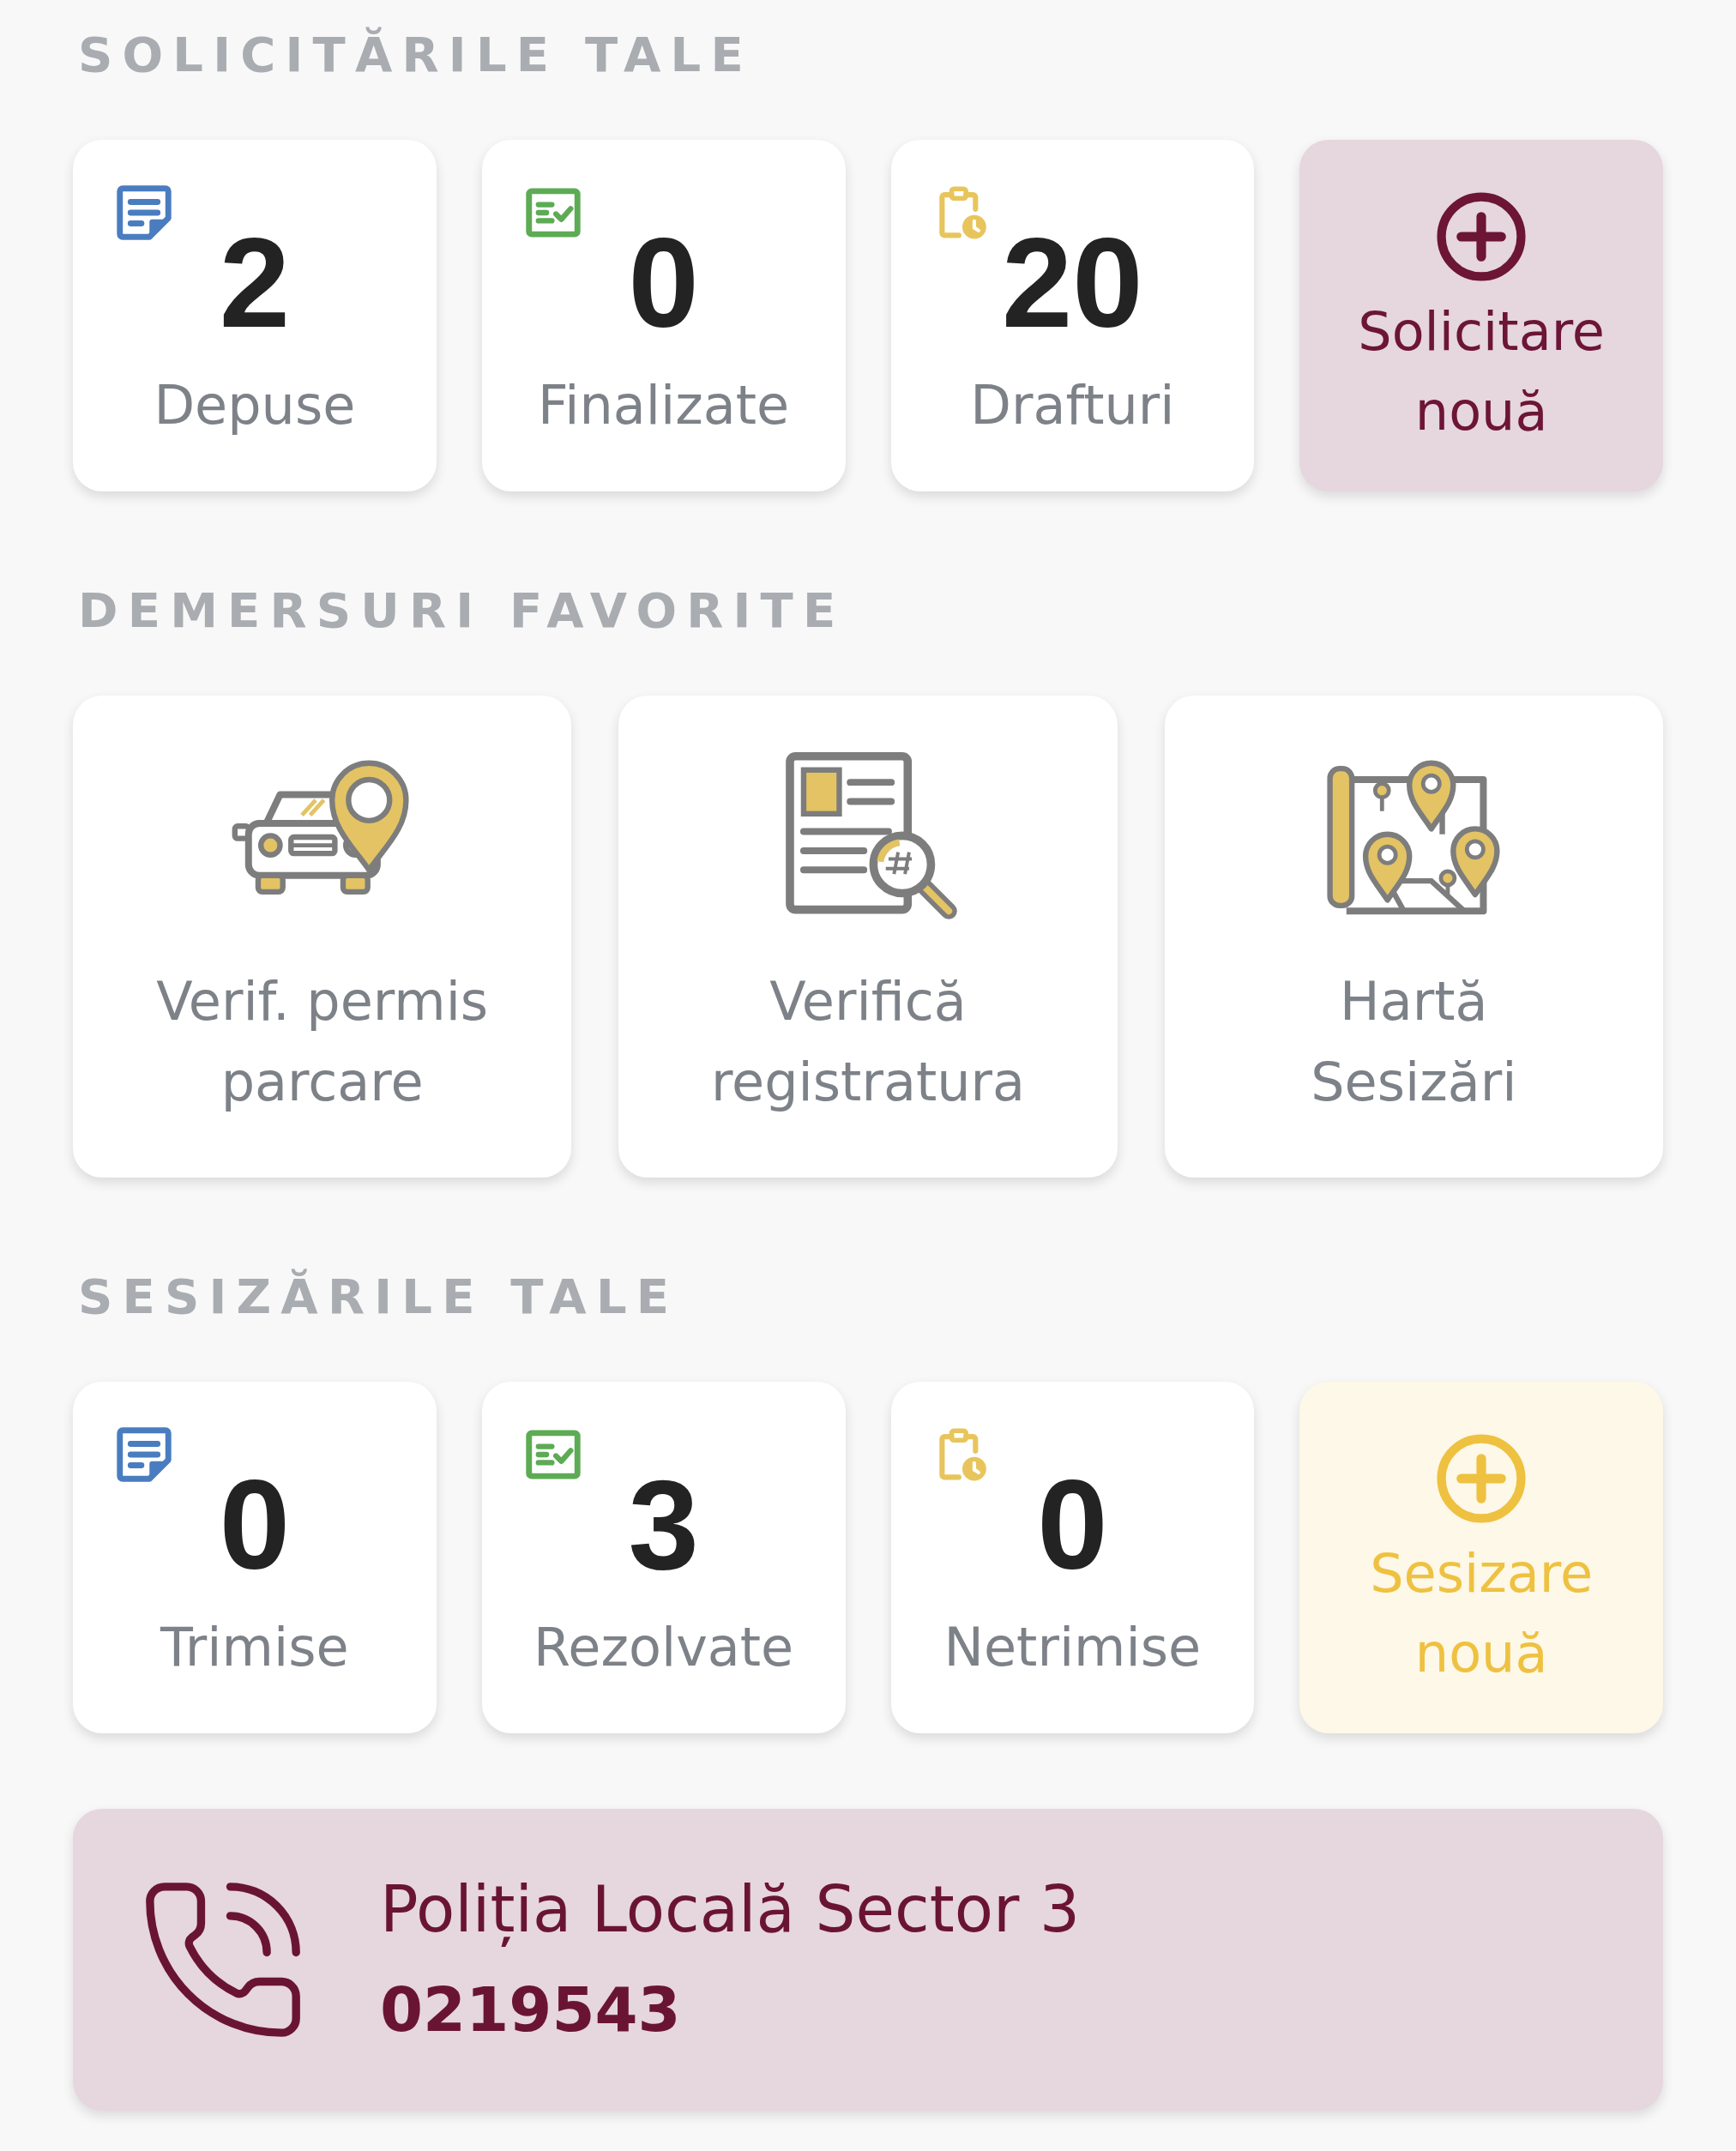 The image size is (1736, 2151). I want to click on contact-name: Poliția Locală Sector 3, so click(730, 1910).